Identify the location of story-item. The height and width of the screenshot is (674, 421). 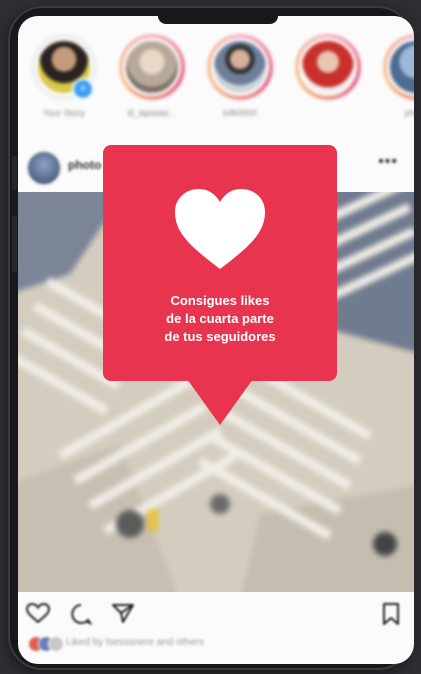
(328, 71).